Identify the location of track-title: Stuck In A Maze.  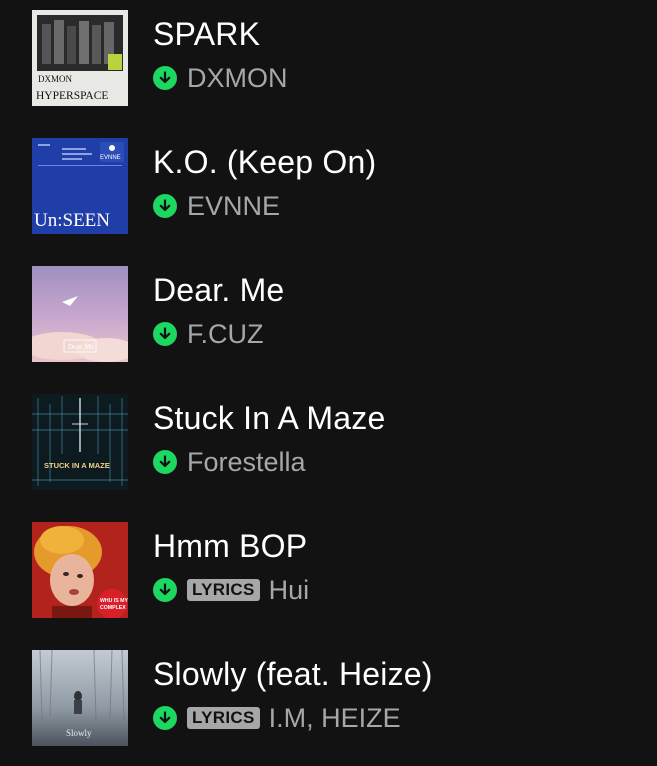
(269, 418).